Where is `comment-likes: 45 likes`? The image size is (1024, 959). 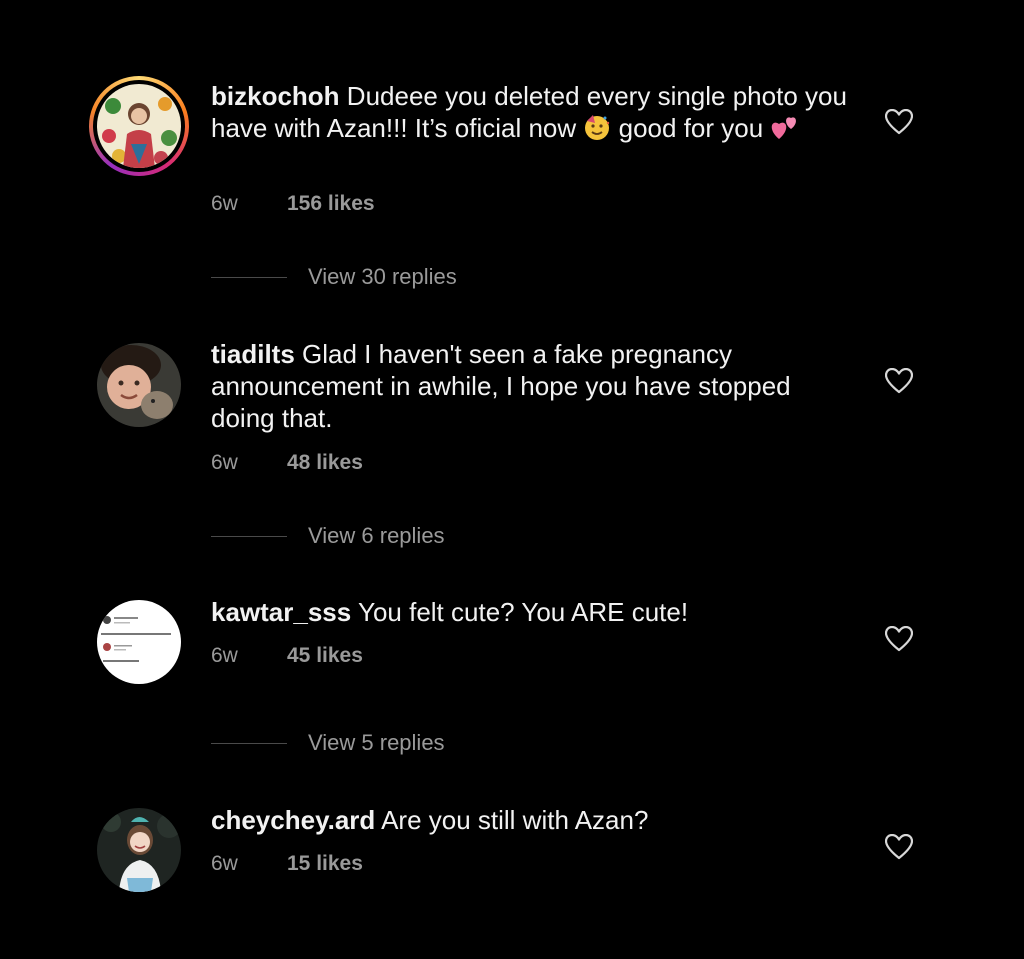 comment-likes: 45 likes is located at coordinates (325, 655).